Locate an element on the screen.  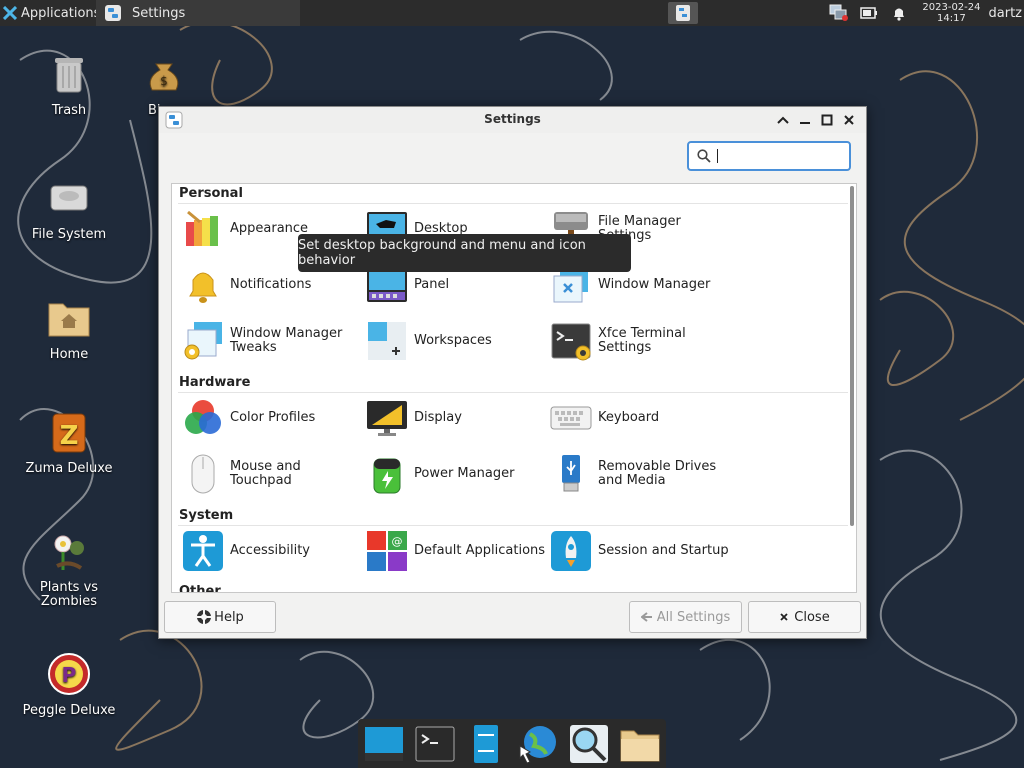
desktop-icon-trash: Trash is located at coordinates (69, 85).